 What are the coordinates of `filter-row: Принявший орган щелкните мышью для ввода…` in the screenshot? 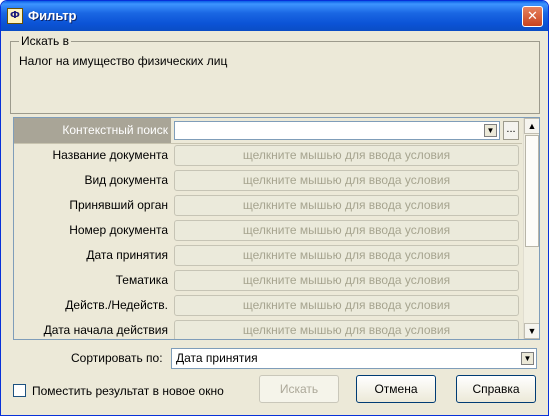 It's located at (268, 205).